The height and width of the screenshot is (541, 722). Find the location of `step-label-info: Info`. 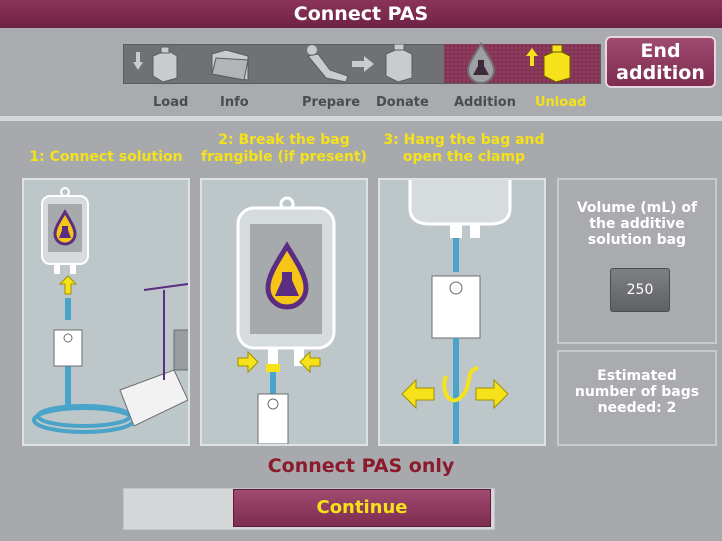

step-label-info: Info is located at coordinates (234, 102).